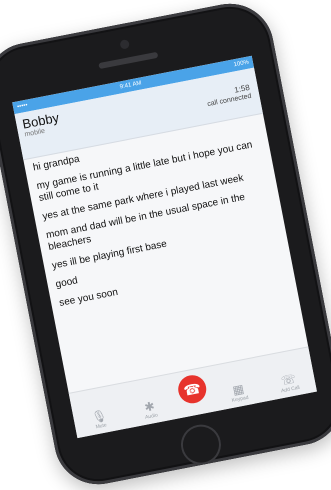 This screenshot has width=331, height=490. Describe the element at coordinates (128, 60) in the screenshot. I see `speaker-grille` at that location.